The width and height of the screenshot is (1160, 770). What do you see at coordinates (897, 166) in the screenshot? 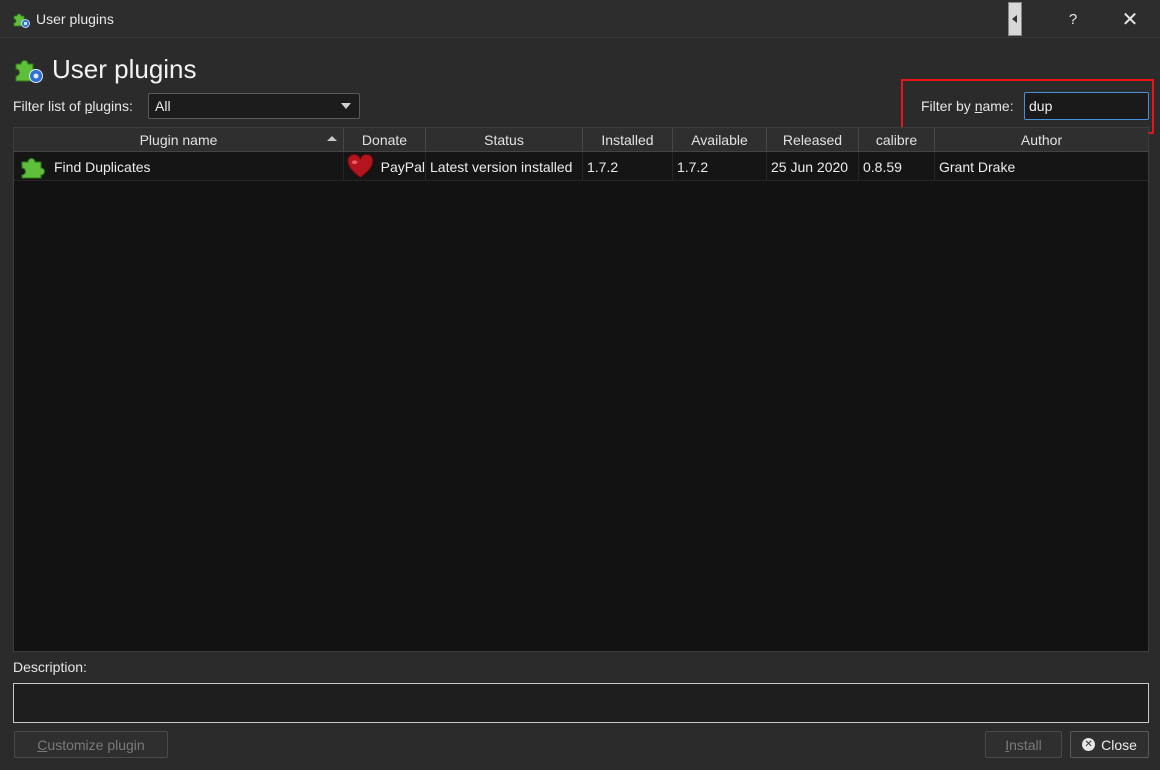
I see `cell-calibre: 0.8.59` at bounding box center [897, 166].